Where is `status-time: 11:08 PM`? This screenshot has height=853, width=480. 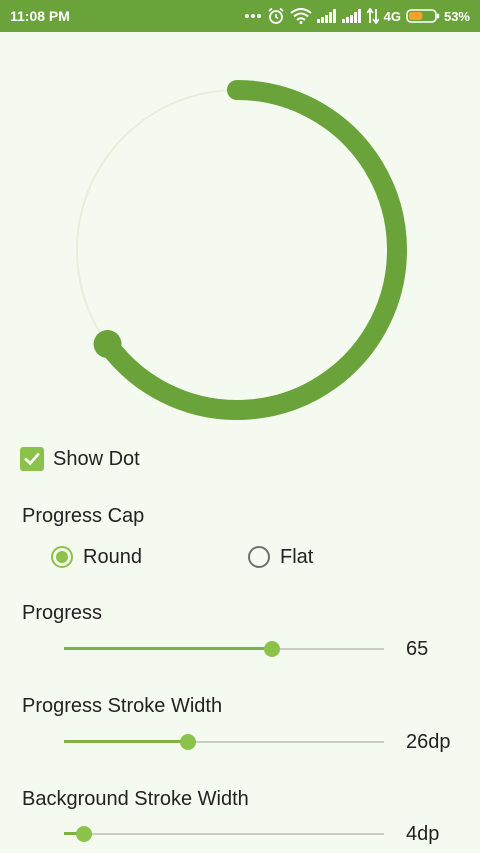
status-time: 11:08 PM is located at coordinates (40, 16).